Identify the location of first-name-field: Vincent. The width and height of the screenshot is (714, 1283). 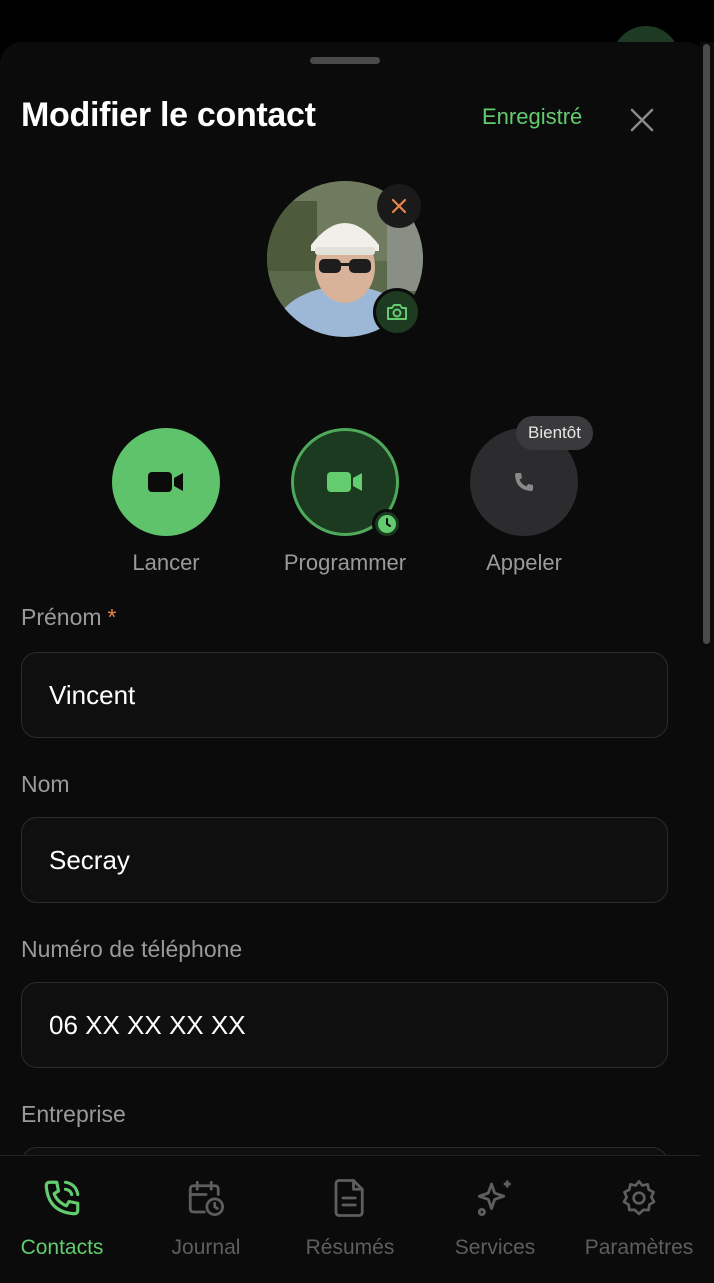
(344, 695).